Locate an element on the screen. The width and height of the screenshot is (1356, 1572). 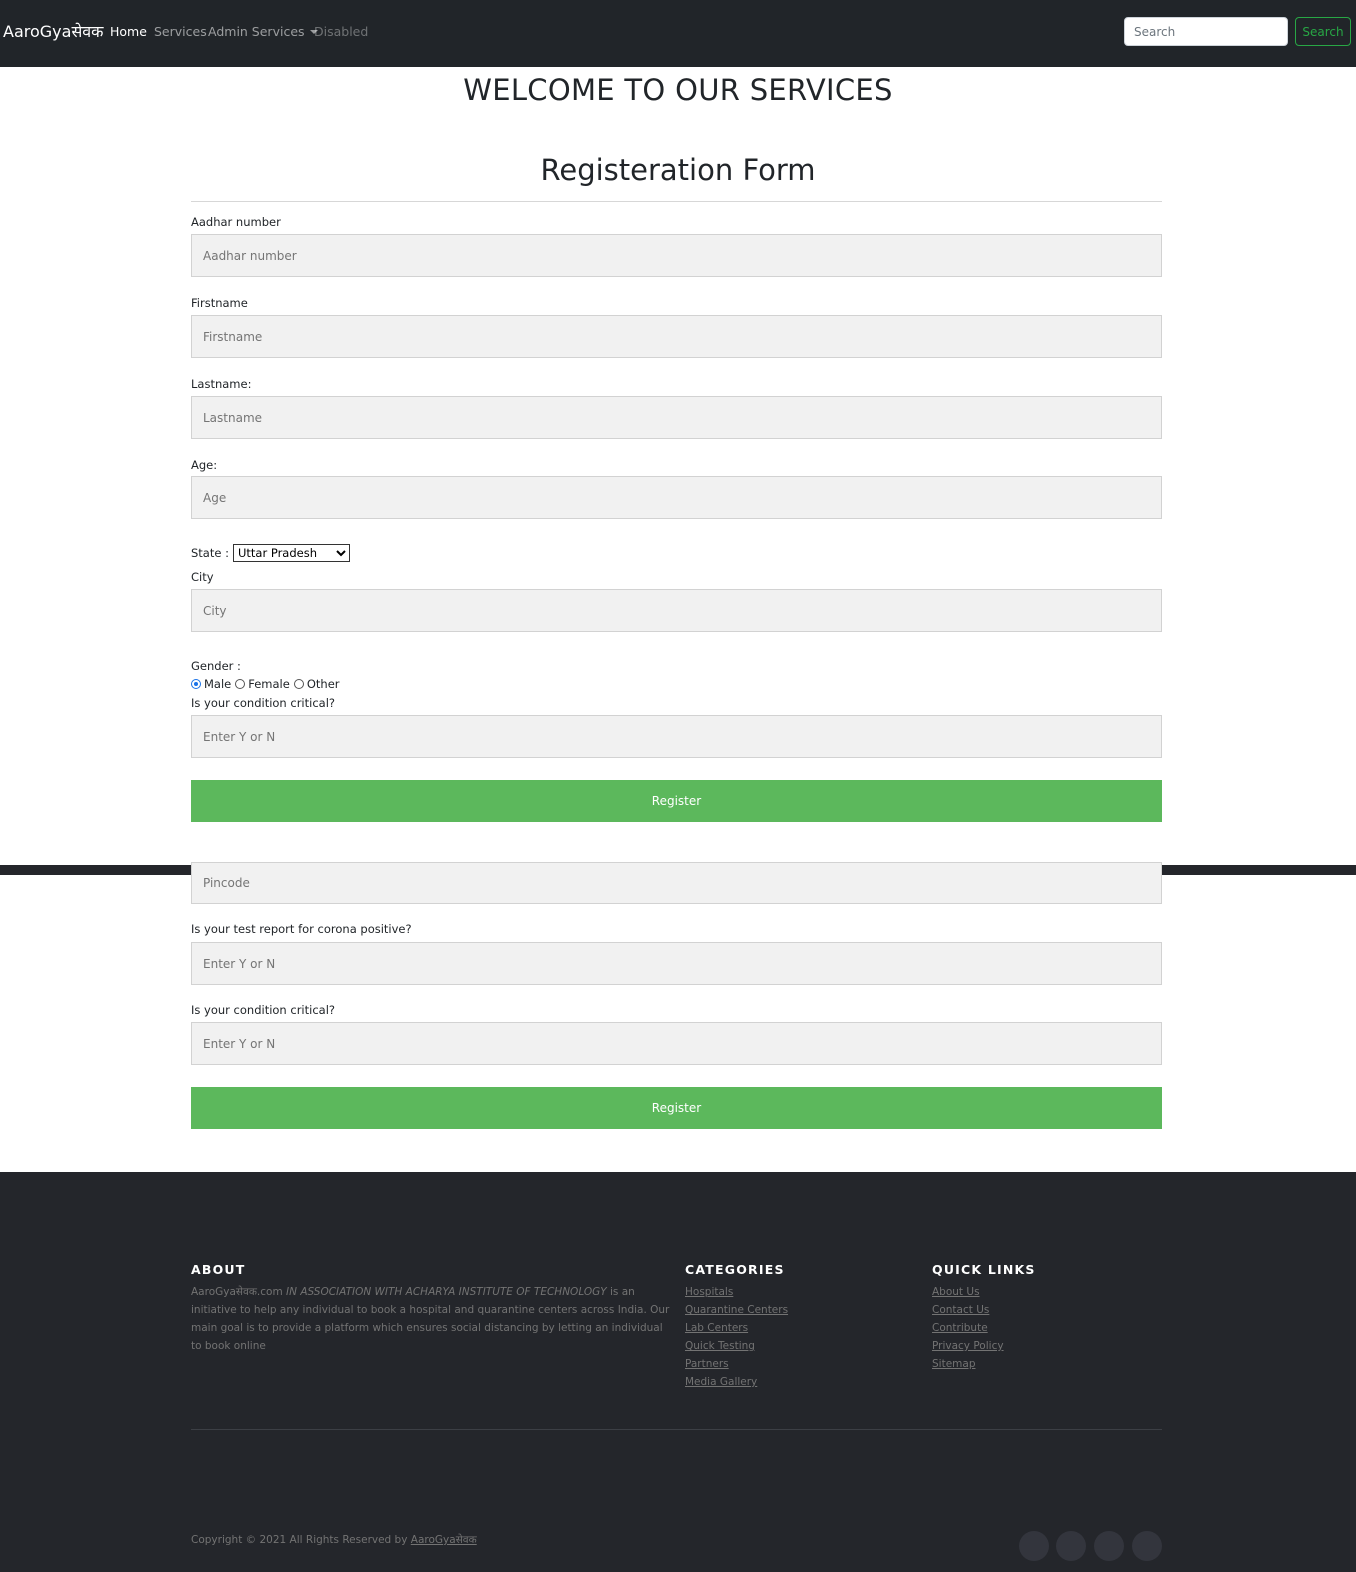
copyright-link: AaroGyaसेवक is located at coordinates (444, 1540).